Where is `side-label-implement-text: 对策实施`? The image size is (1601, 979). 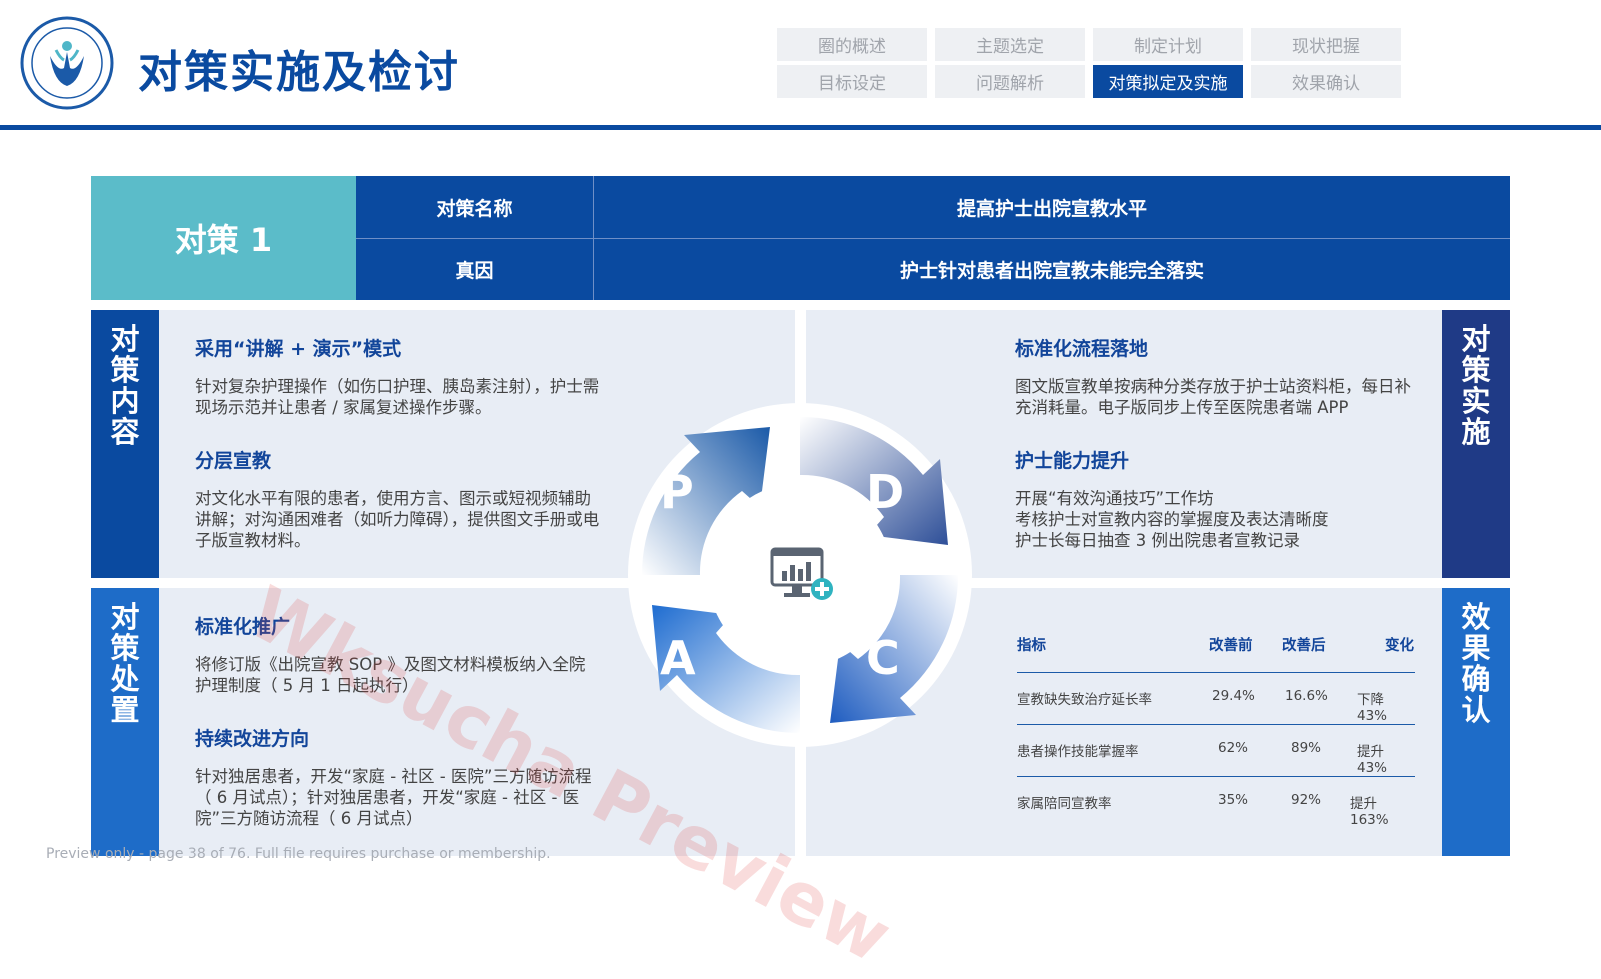 side-label-implement-text: 对策实施 is located at coordinates (1476, 385).